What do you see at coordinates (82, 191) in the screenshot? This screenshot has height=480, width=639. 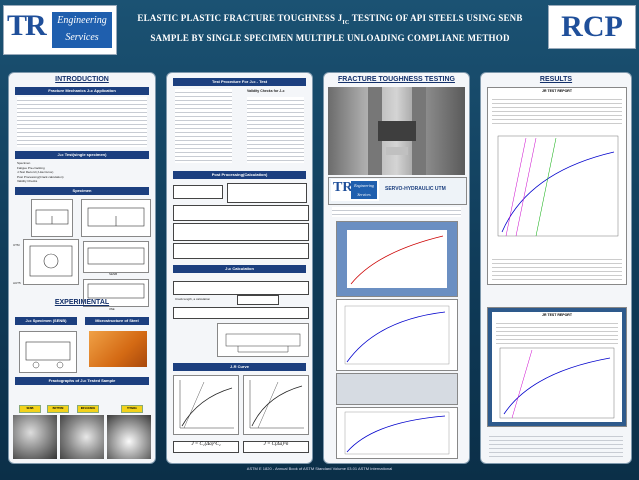 I see `specimen-band: Specimen` at bounding box center [82, 191].